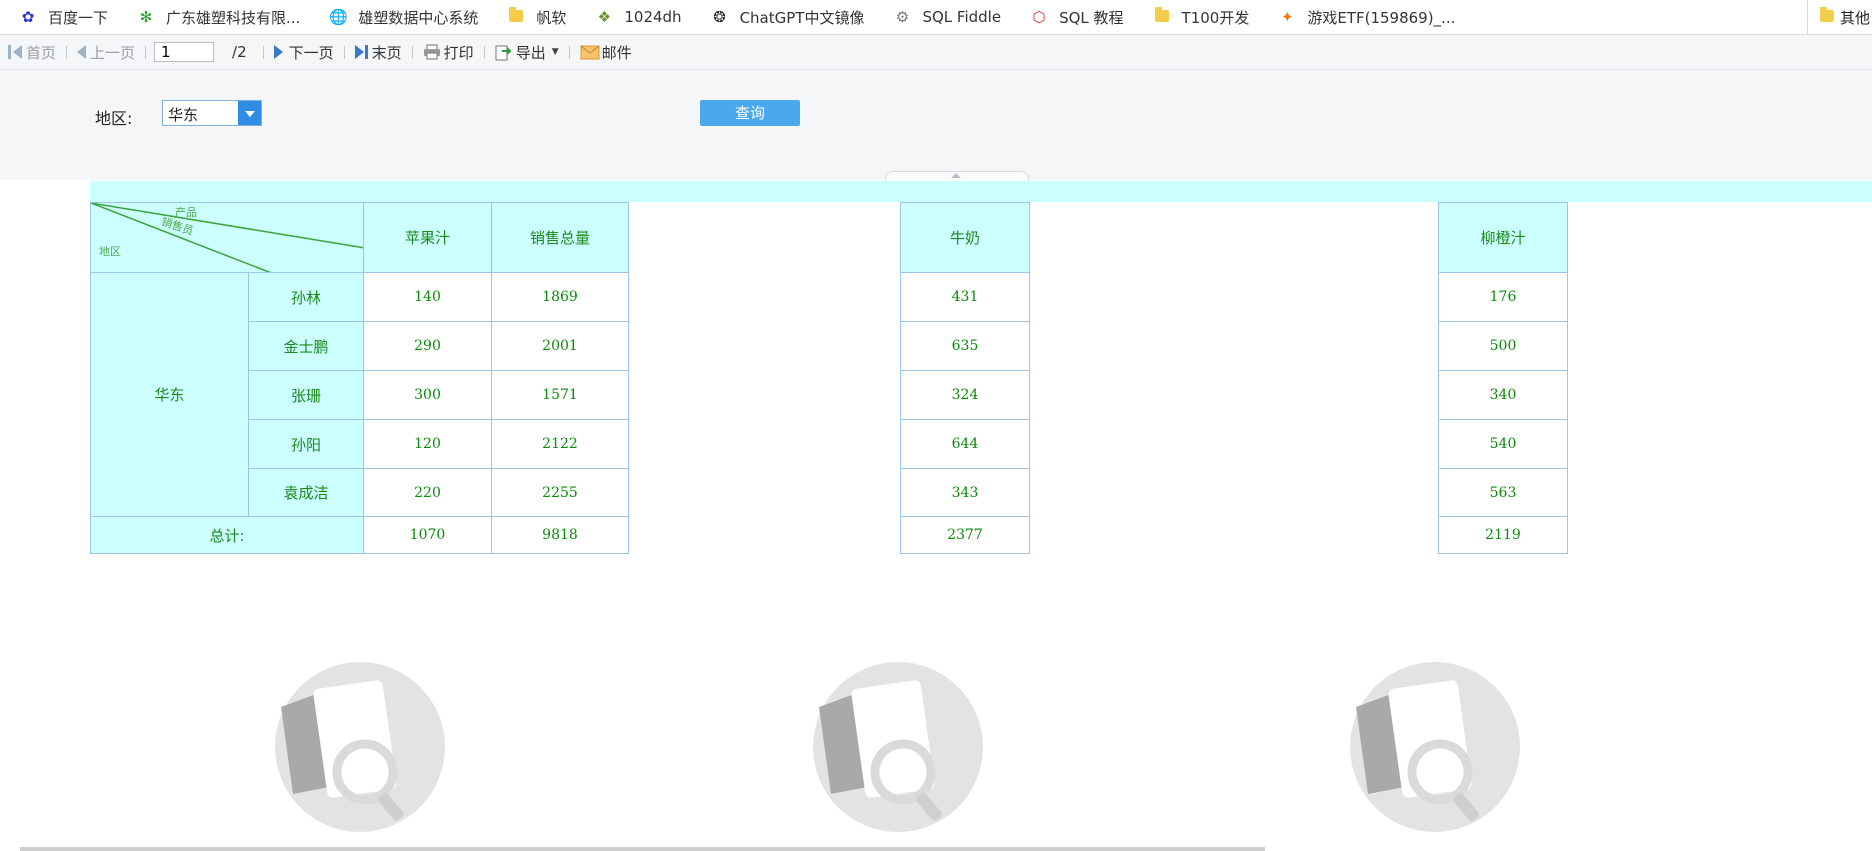  What do you see at coordinates (427, 492) in the screenshot?
I see `table-cell: 220` at bounding box center [427, 492].